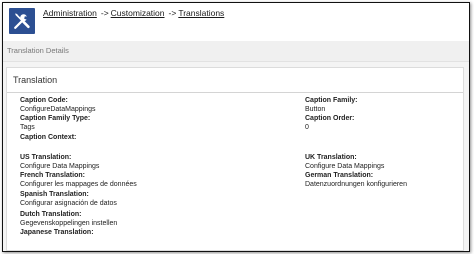  What do you see at coordinates (55, 118) in the screenshot?
I see `caption-family-type-label: Caption Family Type:` at bounding box center [55, 118].